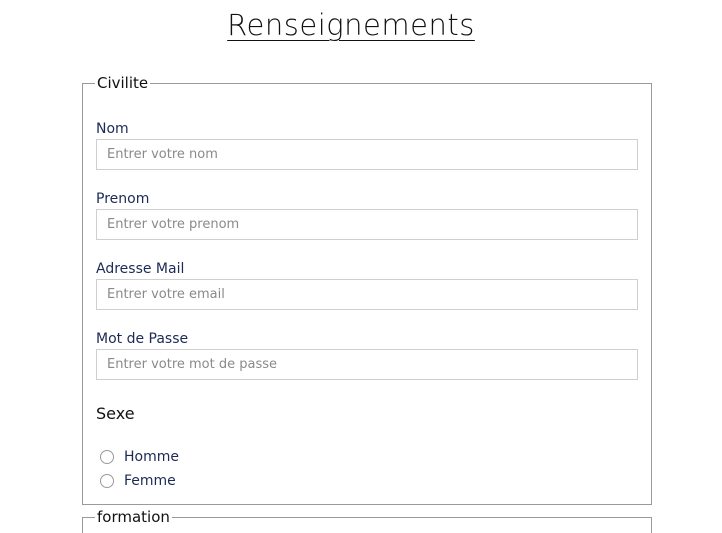 The image size is (722, 533). Describe the element at coordinates (123, 199) in the screenshot. I see `prenom-label: Prenom` at that location.